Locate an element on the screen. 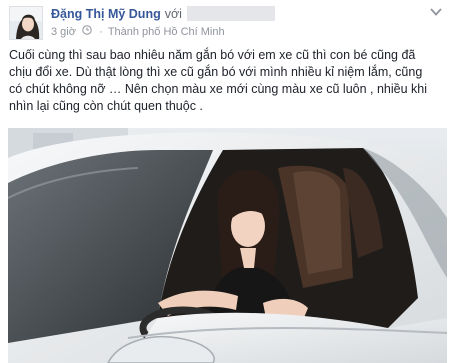  location-link: Thành phố Hồ Chí Minh is located at coordinates (166, 32).